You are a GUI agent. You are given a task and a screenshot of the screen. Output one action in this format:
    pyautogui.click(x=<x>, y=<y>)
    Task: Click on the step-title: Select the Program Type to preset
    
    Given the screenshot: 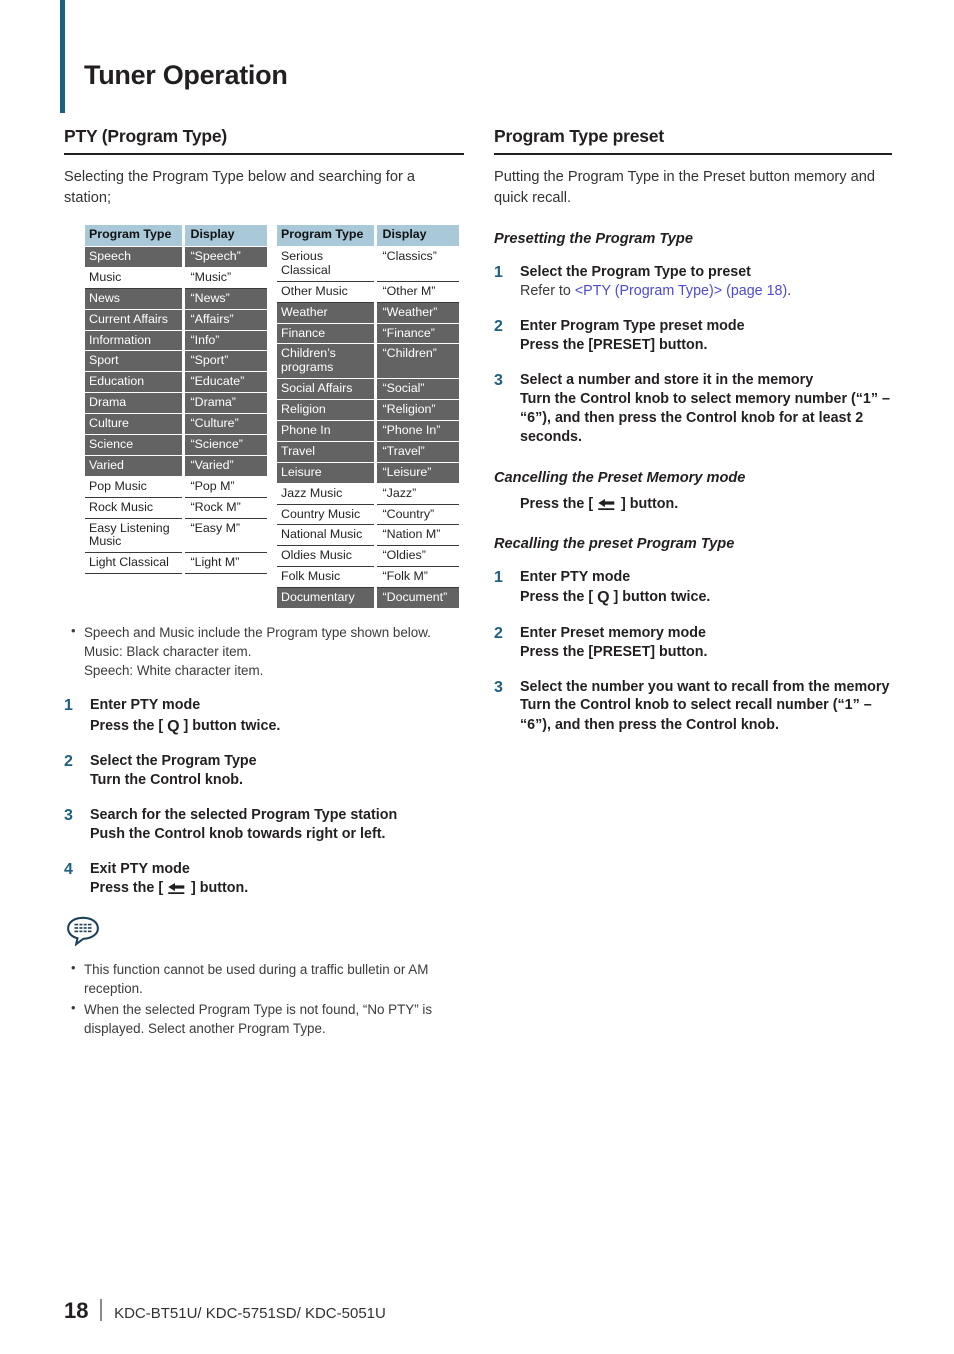 What is the action you would take?
    pyautogui.click(x=635, y=272)
    